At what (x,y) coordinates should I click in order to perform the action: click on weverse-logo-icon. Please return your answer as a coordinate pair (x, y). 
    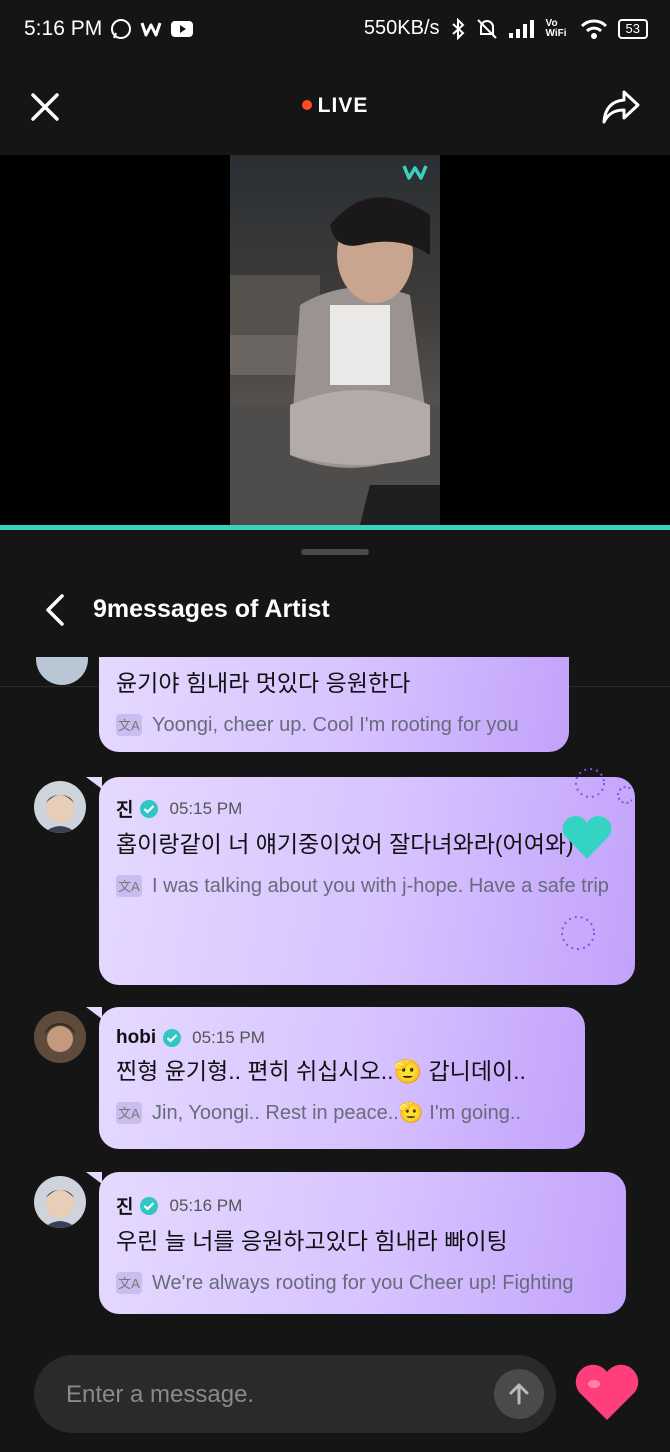
    Looking at the image, I should click on (415, 172).